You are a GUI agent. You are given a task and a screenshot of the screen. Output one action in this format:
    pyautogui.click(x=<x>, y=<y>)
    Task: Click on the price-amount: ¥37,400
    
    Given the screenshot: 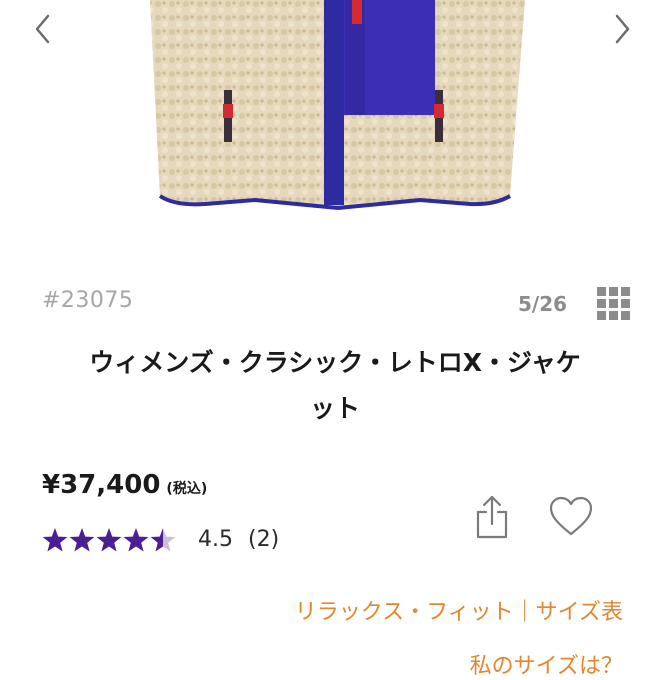 What is the action you would take?
    pyautogui.click(x=101, y=485)
    